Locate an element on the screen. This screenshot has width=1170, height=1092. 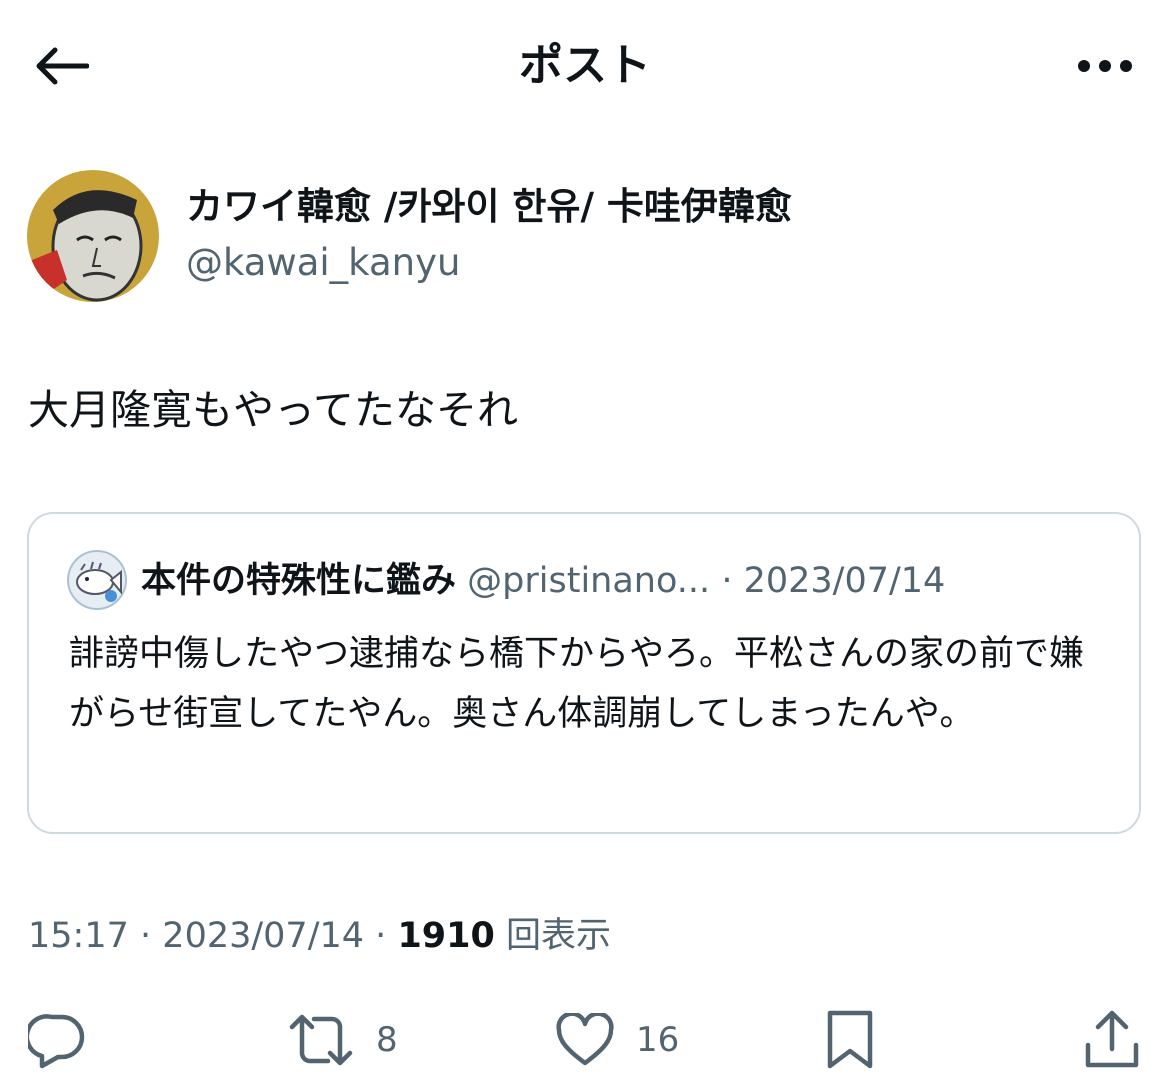
action-bar: 8 16 is located at coordinates (585, 1040).